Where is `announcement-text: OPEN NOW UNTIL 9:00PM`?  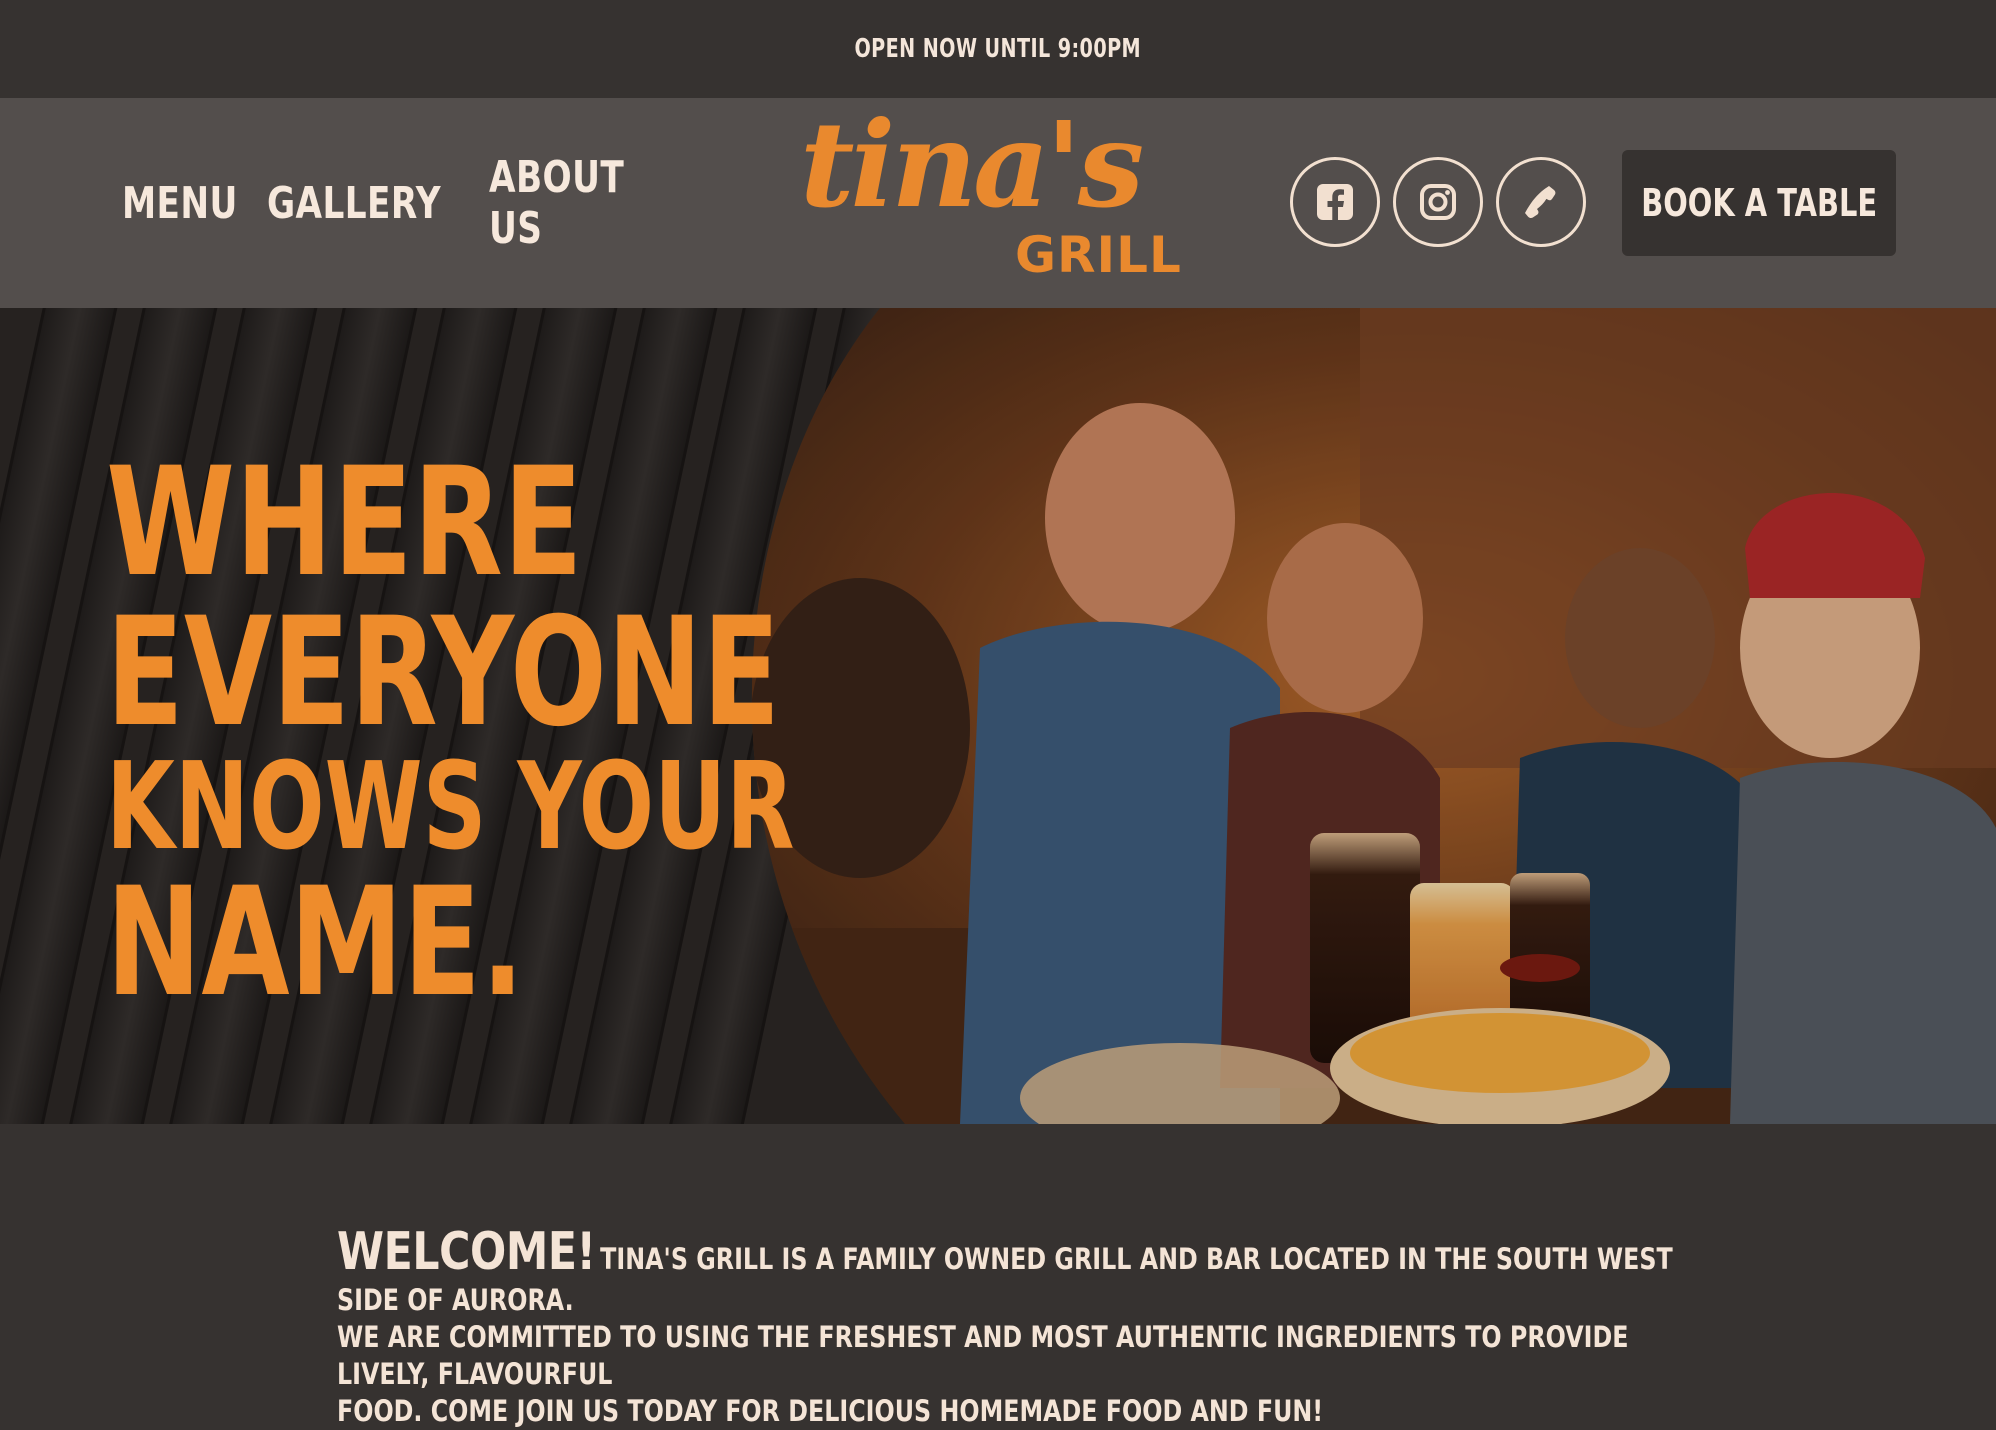 announcement-text: OPEN NOW UNTIL 9:00PM is located at coordinates (998, 49).